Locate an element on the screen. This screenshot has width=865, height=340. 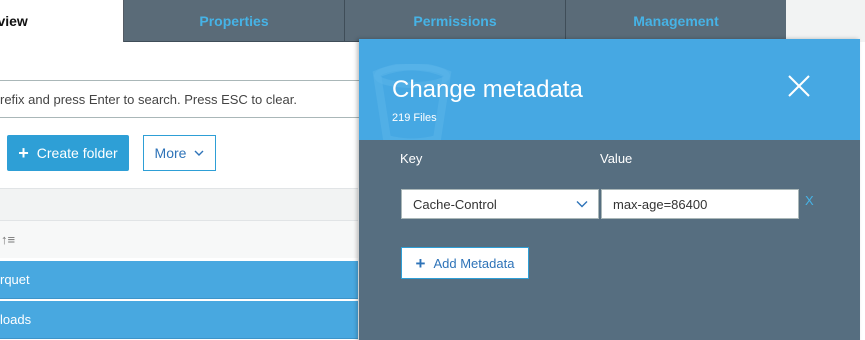
row-name: loads is located at coordinates (16, 319).